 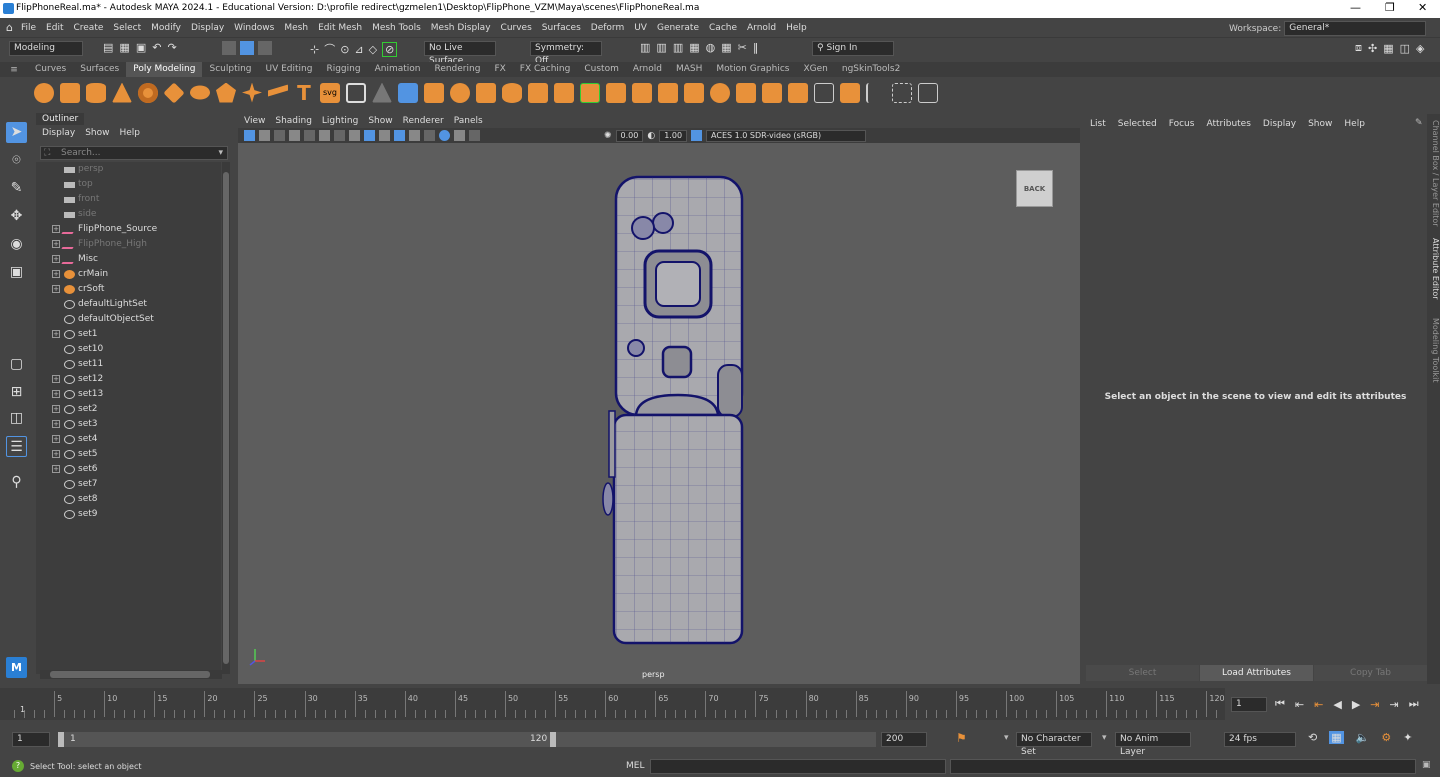 I want to click on crease-icon, so click(x=902, y=92).